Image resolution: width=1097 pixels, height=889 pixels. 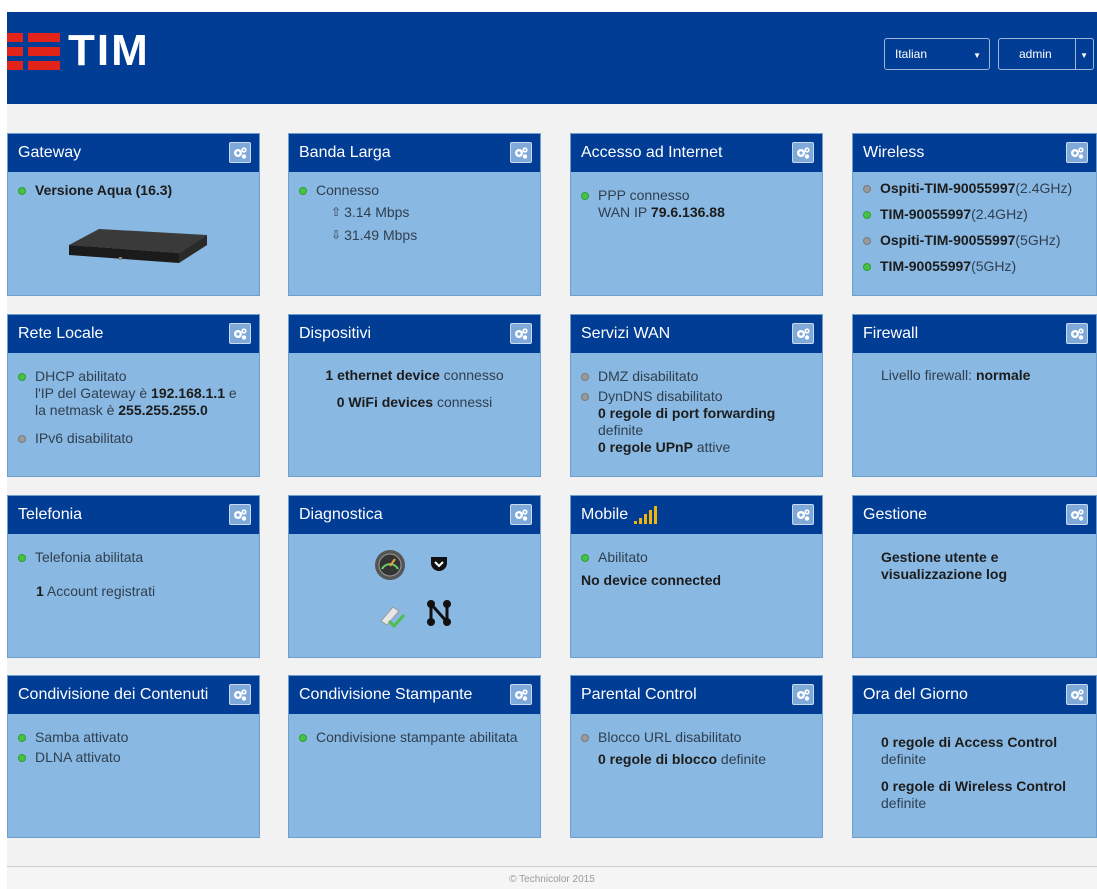 What do you see at coordinates (645, 447) in the screenshot?
I see `upnp-count: 0 regole UPnP` at bounding box center [645, 447].